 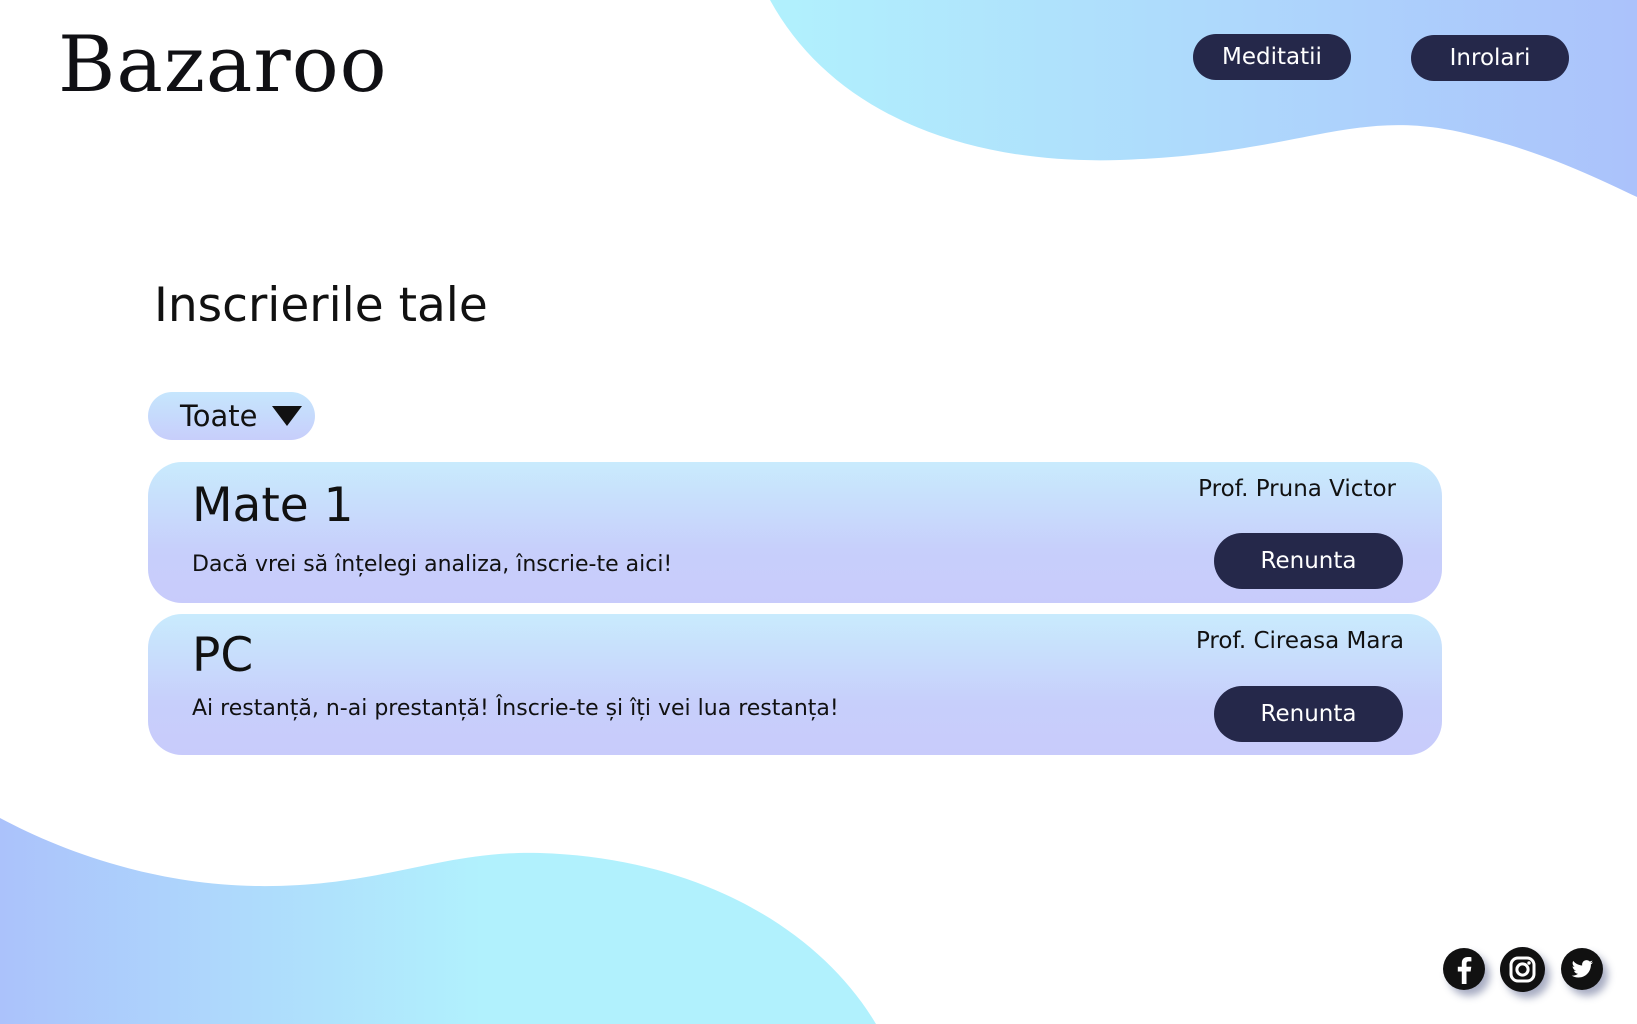 What do you see at coordinates (1464, 969) in the screenshot?
I see `facebook-icon` at bounding box center [1464, 969].